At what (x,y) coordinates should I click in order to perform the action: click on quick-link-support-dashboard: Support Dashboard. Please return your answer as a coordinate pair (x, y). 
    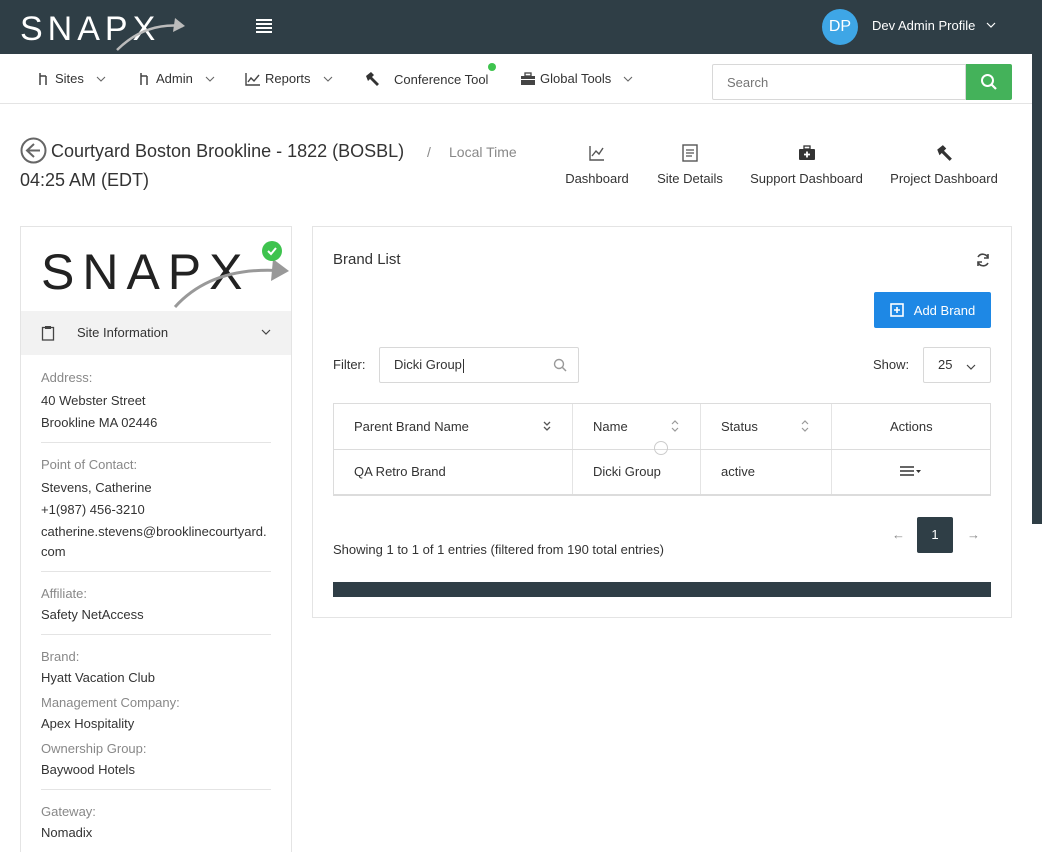
    Looking at the image, I should click on (806, 164).